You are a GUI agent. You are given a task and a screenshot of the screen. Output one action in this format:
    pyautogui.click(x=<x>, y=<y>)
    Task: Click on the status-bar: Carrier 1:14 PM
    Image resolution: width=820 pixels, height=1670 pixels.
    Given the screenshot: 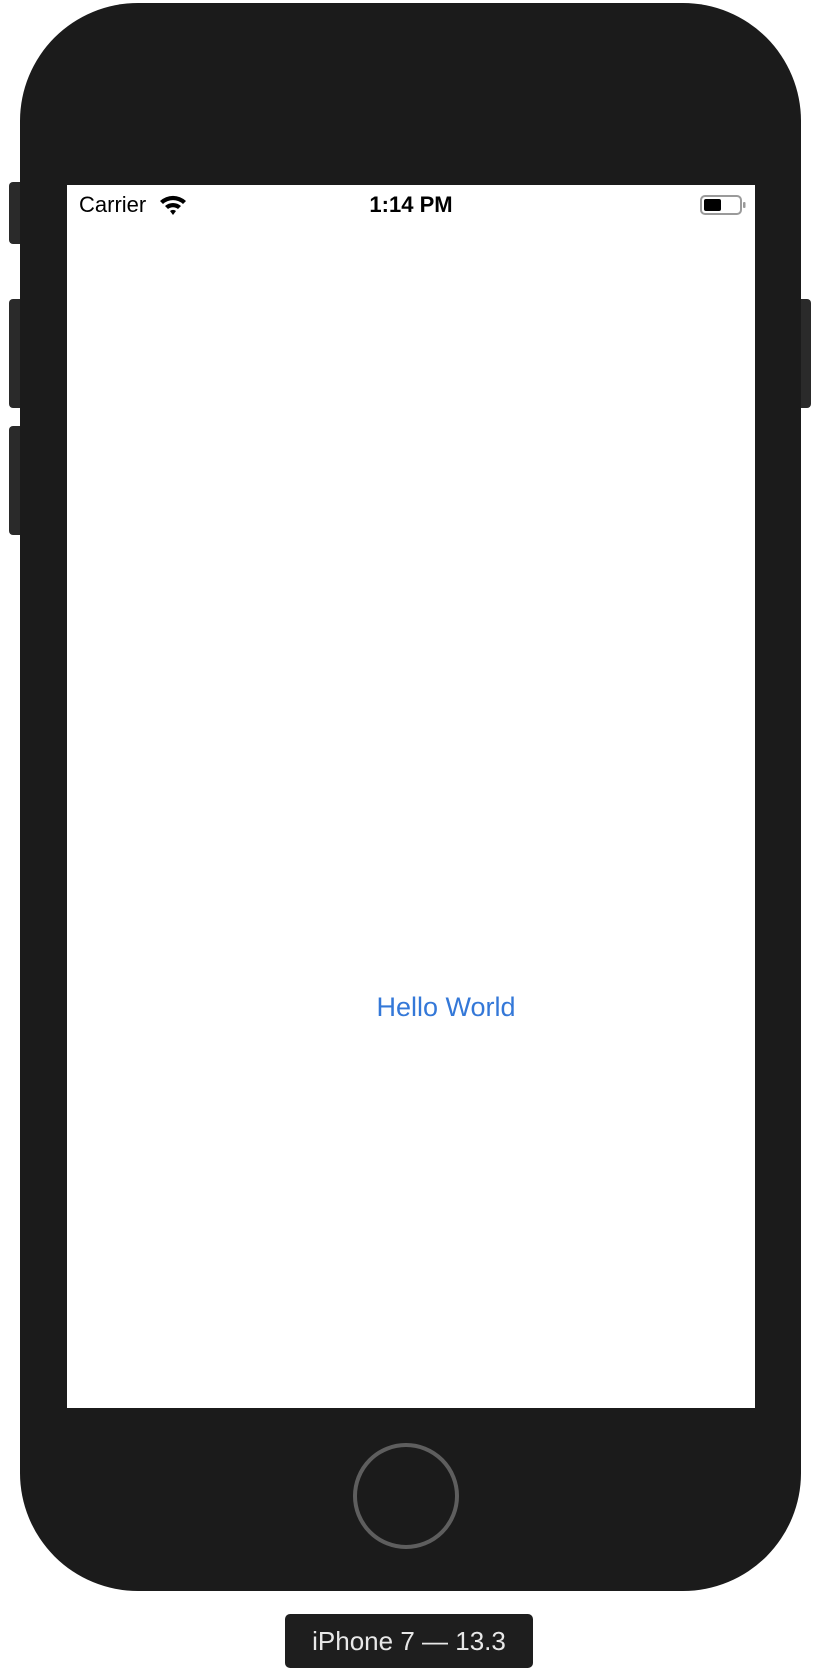 What is the action you would take?
    pyautogui.click(x=411, y=207)
    